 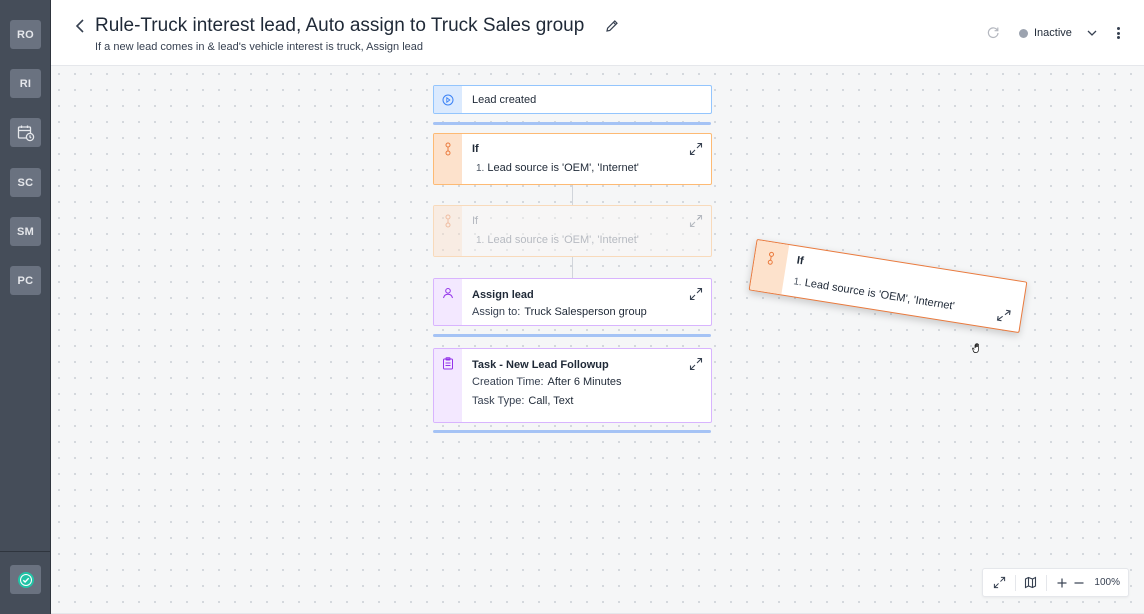 What do you see at coordinates (572, 231) in the screenshot?
I see `condition-placeholder: If 1. Lead source is 'OEM', 'Internet'` at bounding box center [572, 231].